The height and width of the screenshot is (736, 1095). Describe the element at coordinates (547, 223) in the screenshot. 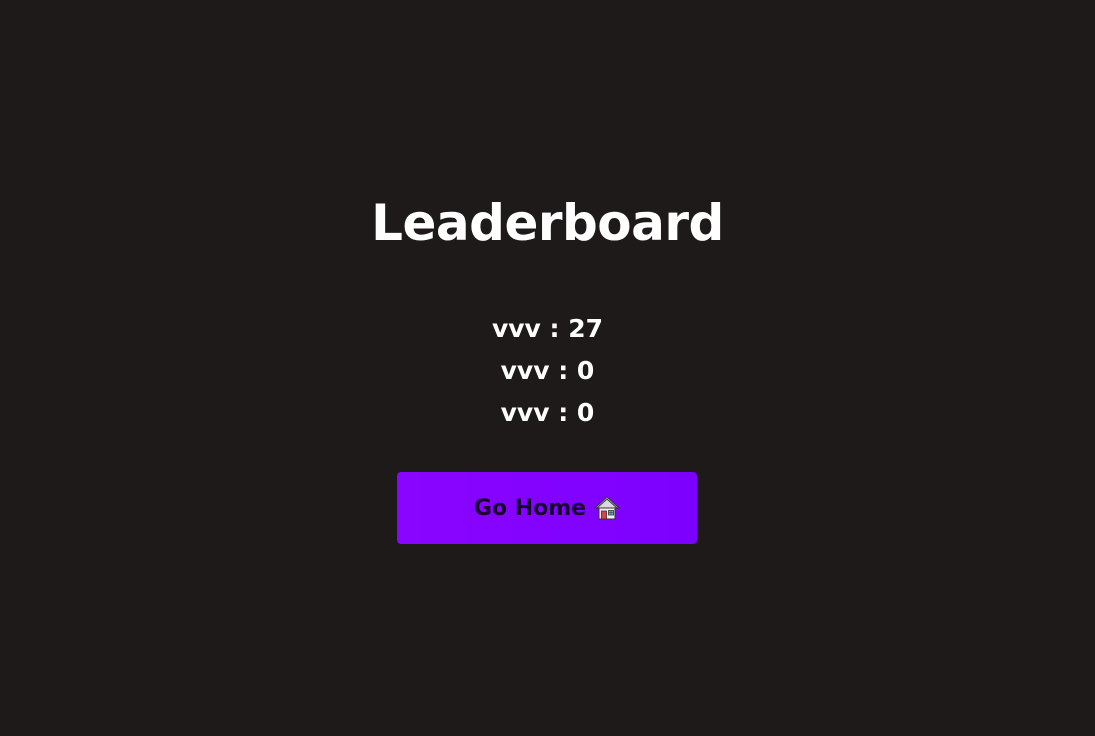

I see `page-title: Leaderboard` at that location.